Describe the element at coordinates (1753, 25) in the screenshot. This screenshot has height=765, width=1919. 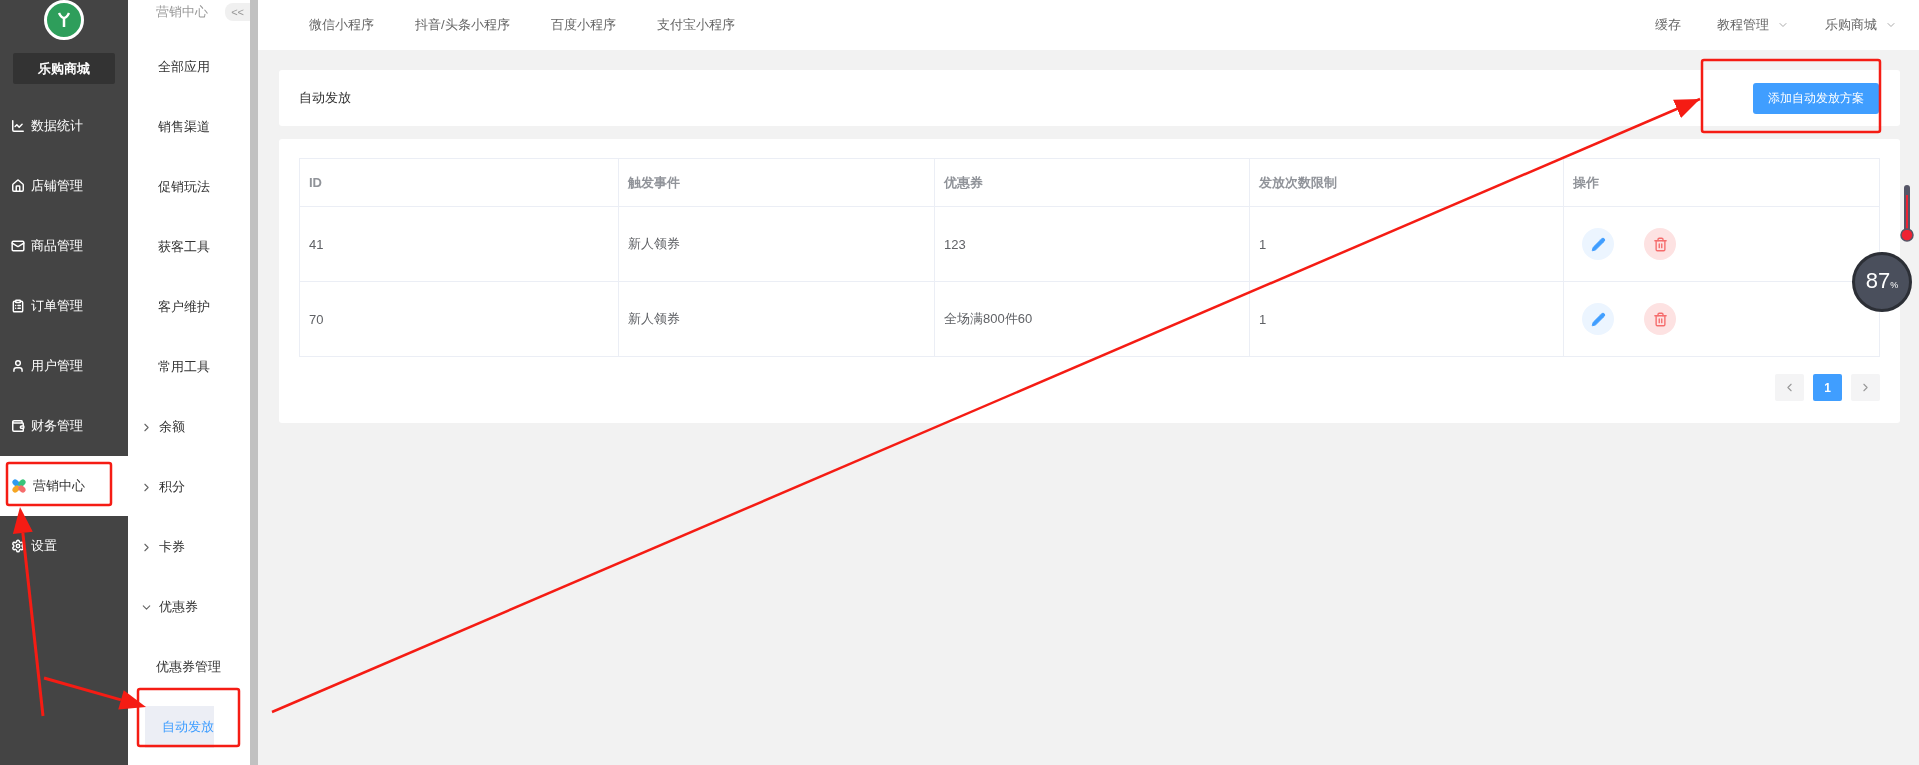
I see `top-menu-item: 教程管理` at that location.